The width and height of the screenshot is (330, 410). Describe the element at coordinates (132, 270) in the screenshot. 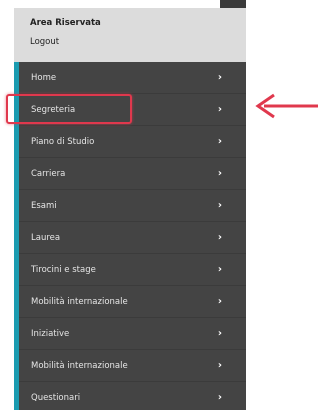

I see `menu-item-tirocini-e-stage: Tirocini e stage ›` at that location.